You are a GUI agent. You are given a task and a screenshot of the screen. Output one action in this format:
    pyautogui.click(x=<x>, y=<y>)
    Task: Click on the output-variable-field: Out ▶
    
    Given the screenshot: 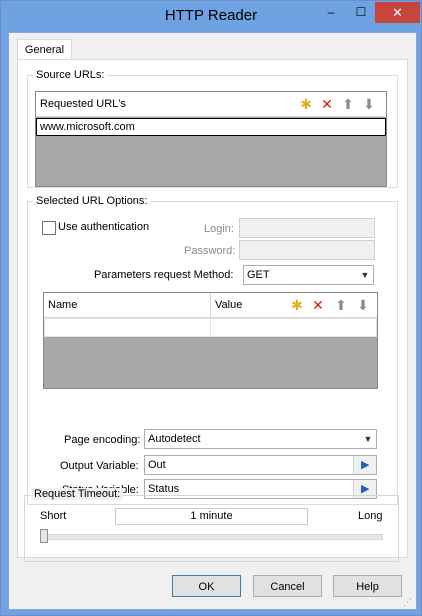 What is the action you would take?
    pyautogui.click(x=260, y=465)
    